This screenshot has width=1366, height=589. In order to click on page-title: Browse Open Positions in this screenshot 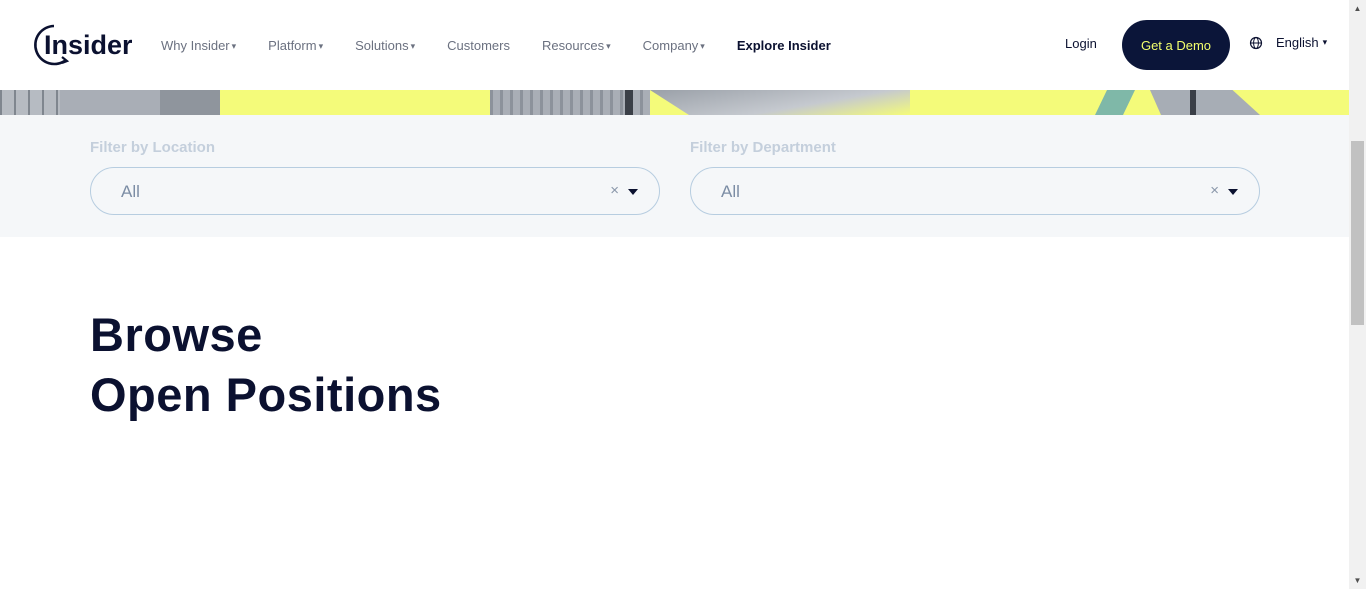, I will do `click(266, 365)`.